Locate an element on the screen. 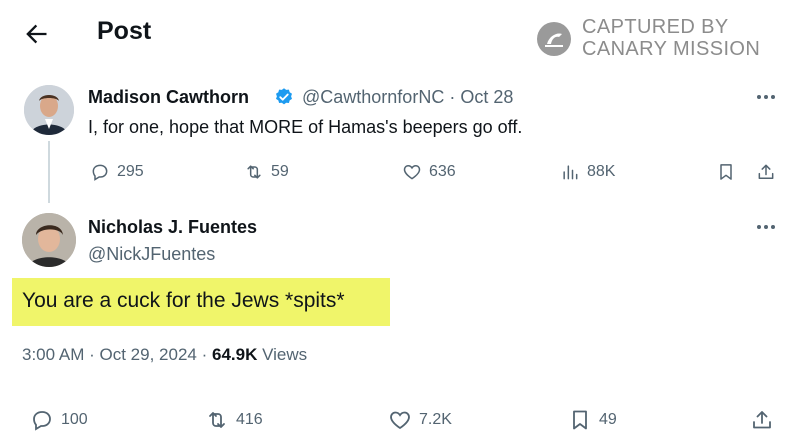 The height and width of the screenshot is (448, 800). analytics-icon is located at coordinates (570, 172).